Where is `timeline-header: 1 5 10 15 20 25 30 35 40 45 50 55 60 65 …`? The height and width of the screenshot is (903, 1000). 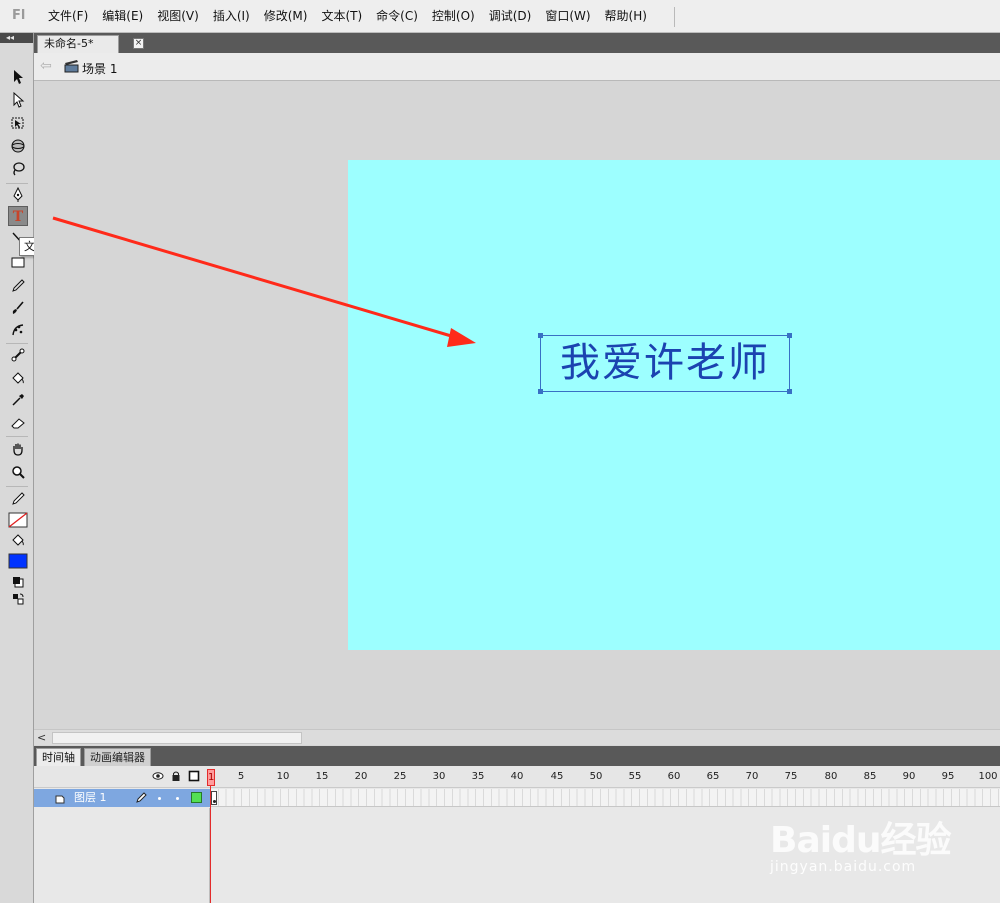 timeline-header: 1 5 10 15 20 25 30 35 40 45 50 55 60 65 … is located at coordinates (517, 777).